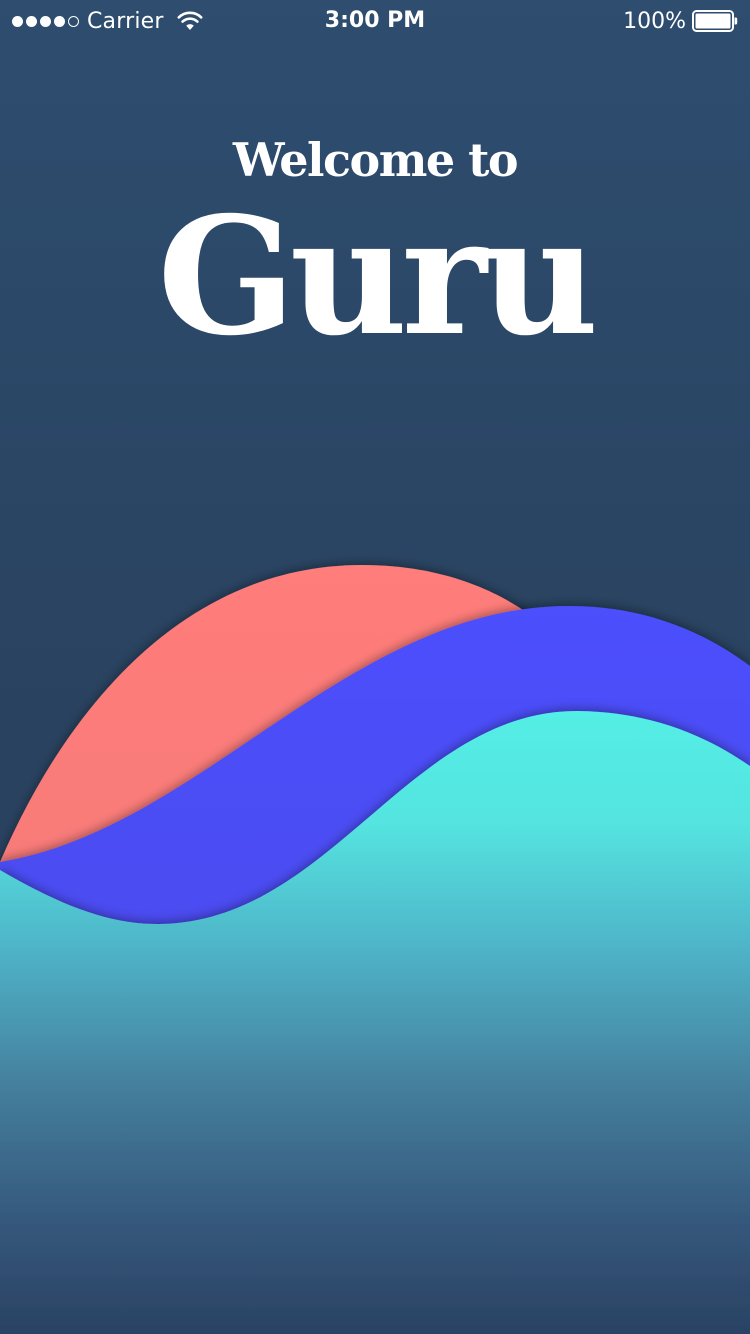 This screenshot has height=1334, width=750. Describe the element at coordinates (375, 160) in the screenshot. I see `welcome-heading: Welcome to` at that location.